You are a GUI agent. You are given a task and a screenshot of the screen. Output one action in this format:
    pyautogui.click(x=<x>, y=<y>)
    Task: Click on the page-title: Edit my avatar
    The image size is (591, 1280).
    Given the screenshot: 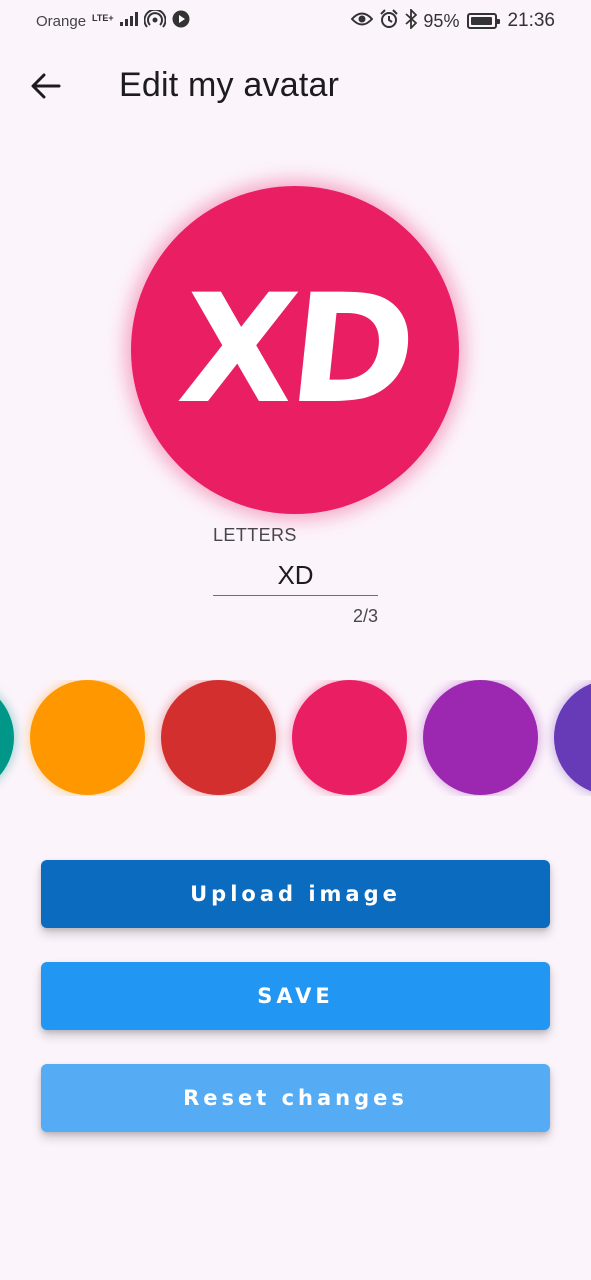 What is the action you would take?
    pyautogui.click(x=229, y=85)
    